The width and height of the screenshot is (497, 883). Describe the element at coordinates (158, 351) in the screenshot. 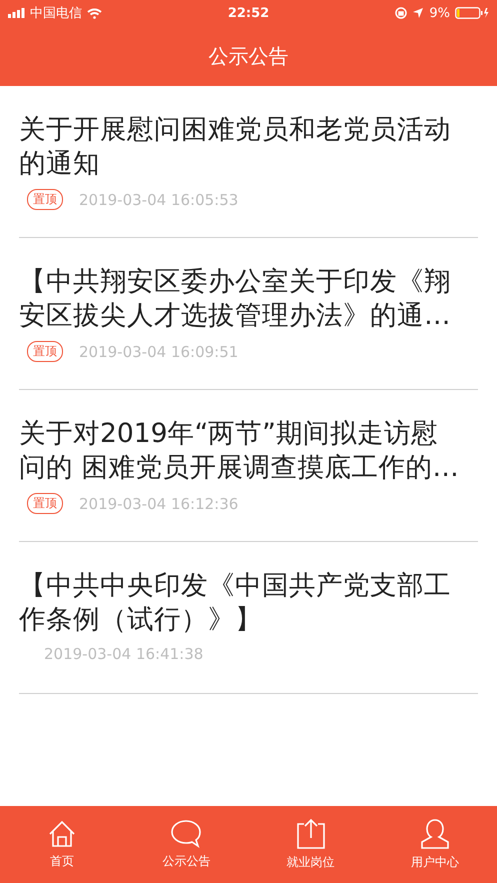

I see `notice-date: 2019-03-04 16:09:51` at that location.